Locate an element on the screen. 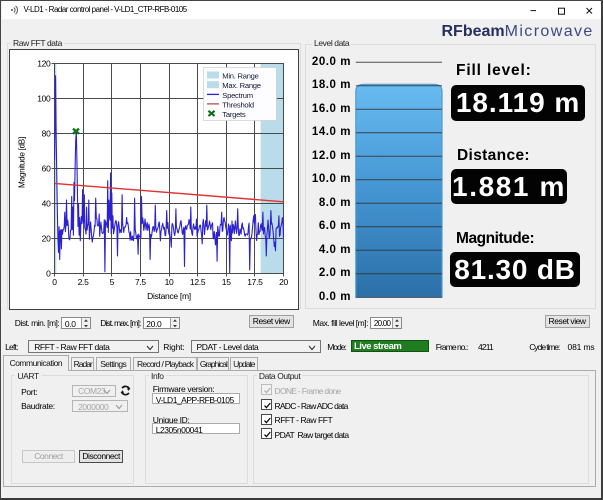  svg-text: Spectrum is located at coordinates (237, 94).